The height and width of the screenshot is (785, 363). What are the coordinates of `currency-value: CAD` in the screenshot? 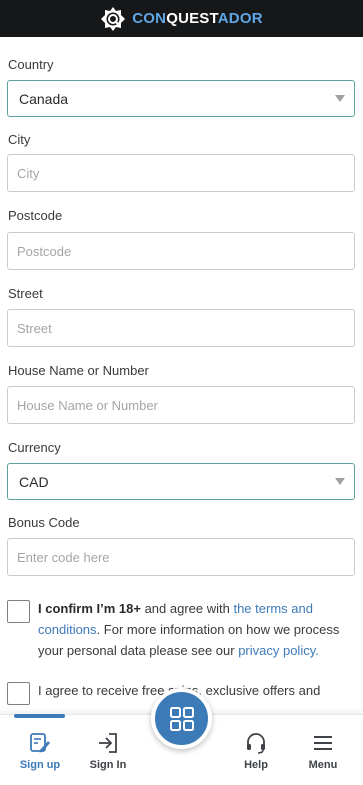 It's located at (34, 481).